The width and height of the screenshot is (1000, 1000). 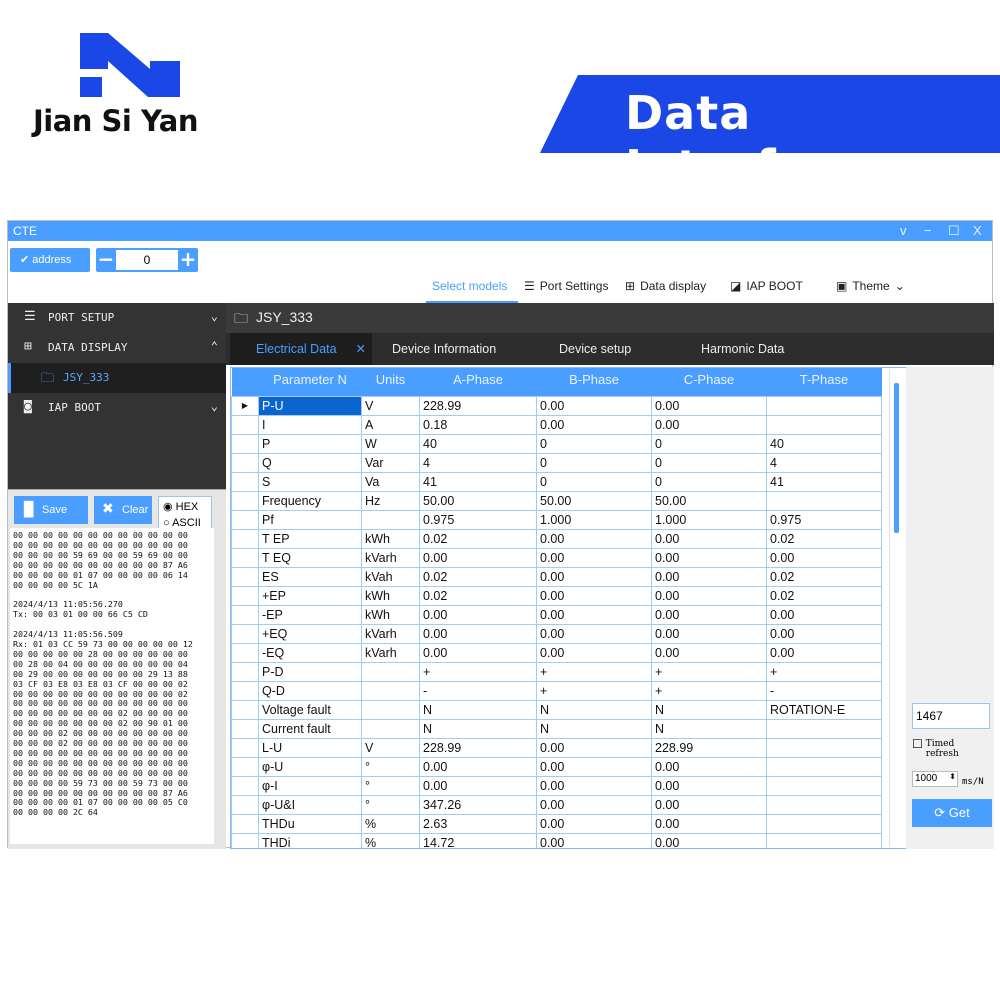 I want to click on table-cell: +EQ, so click(x=310, y=633).